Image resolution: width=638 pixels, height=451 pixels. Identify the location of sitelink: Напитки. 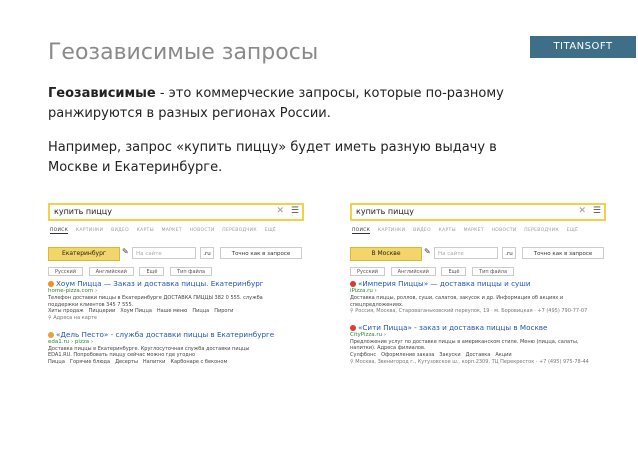
(154, 362).